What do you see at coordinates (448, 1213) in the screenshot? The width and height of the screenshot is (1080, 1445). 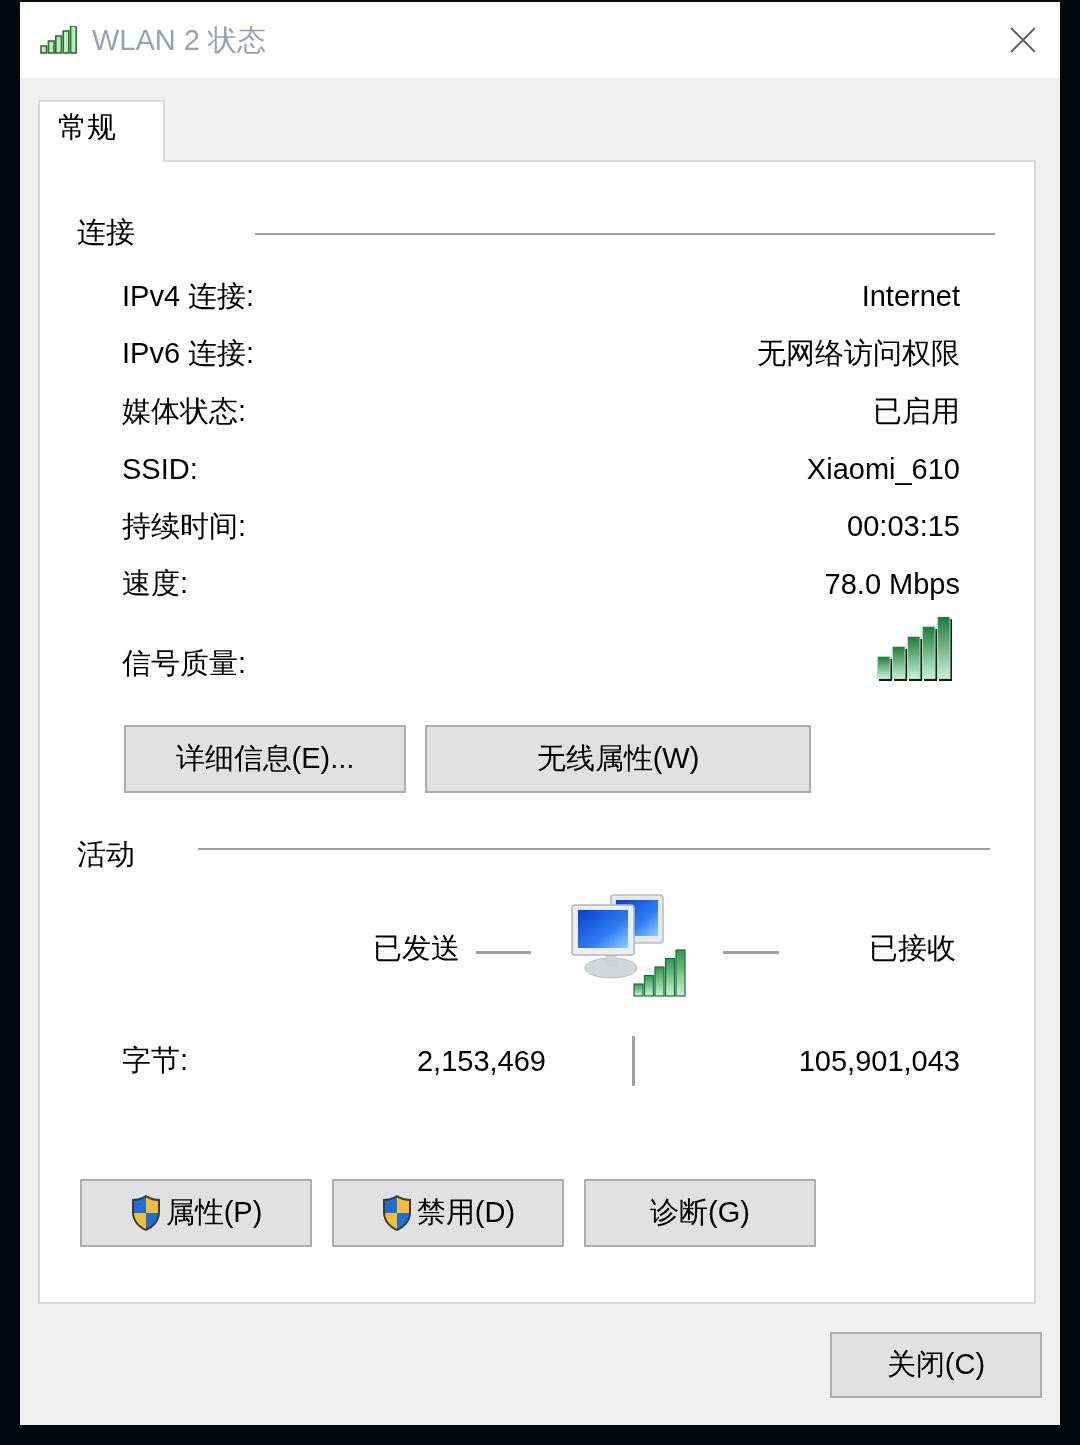 I see `dialog-button: 禁用(D)` at bounding box center [448, 1213].